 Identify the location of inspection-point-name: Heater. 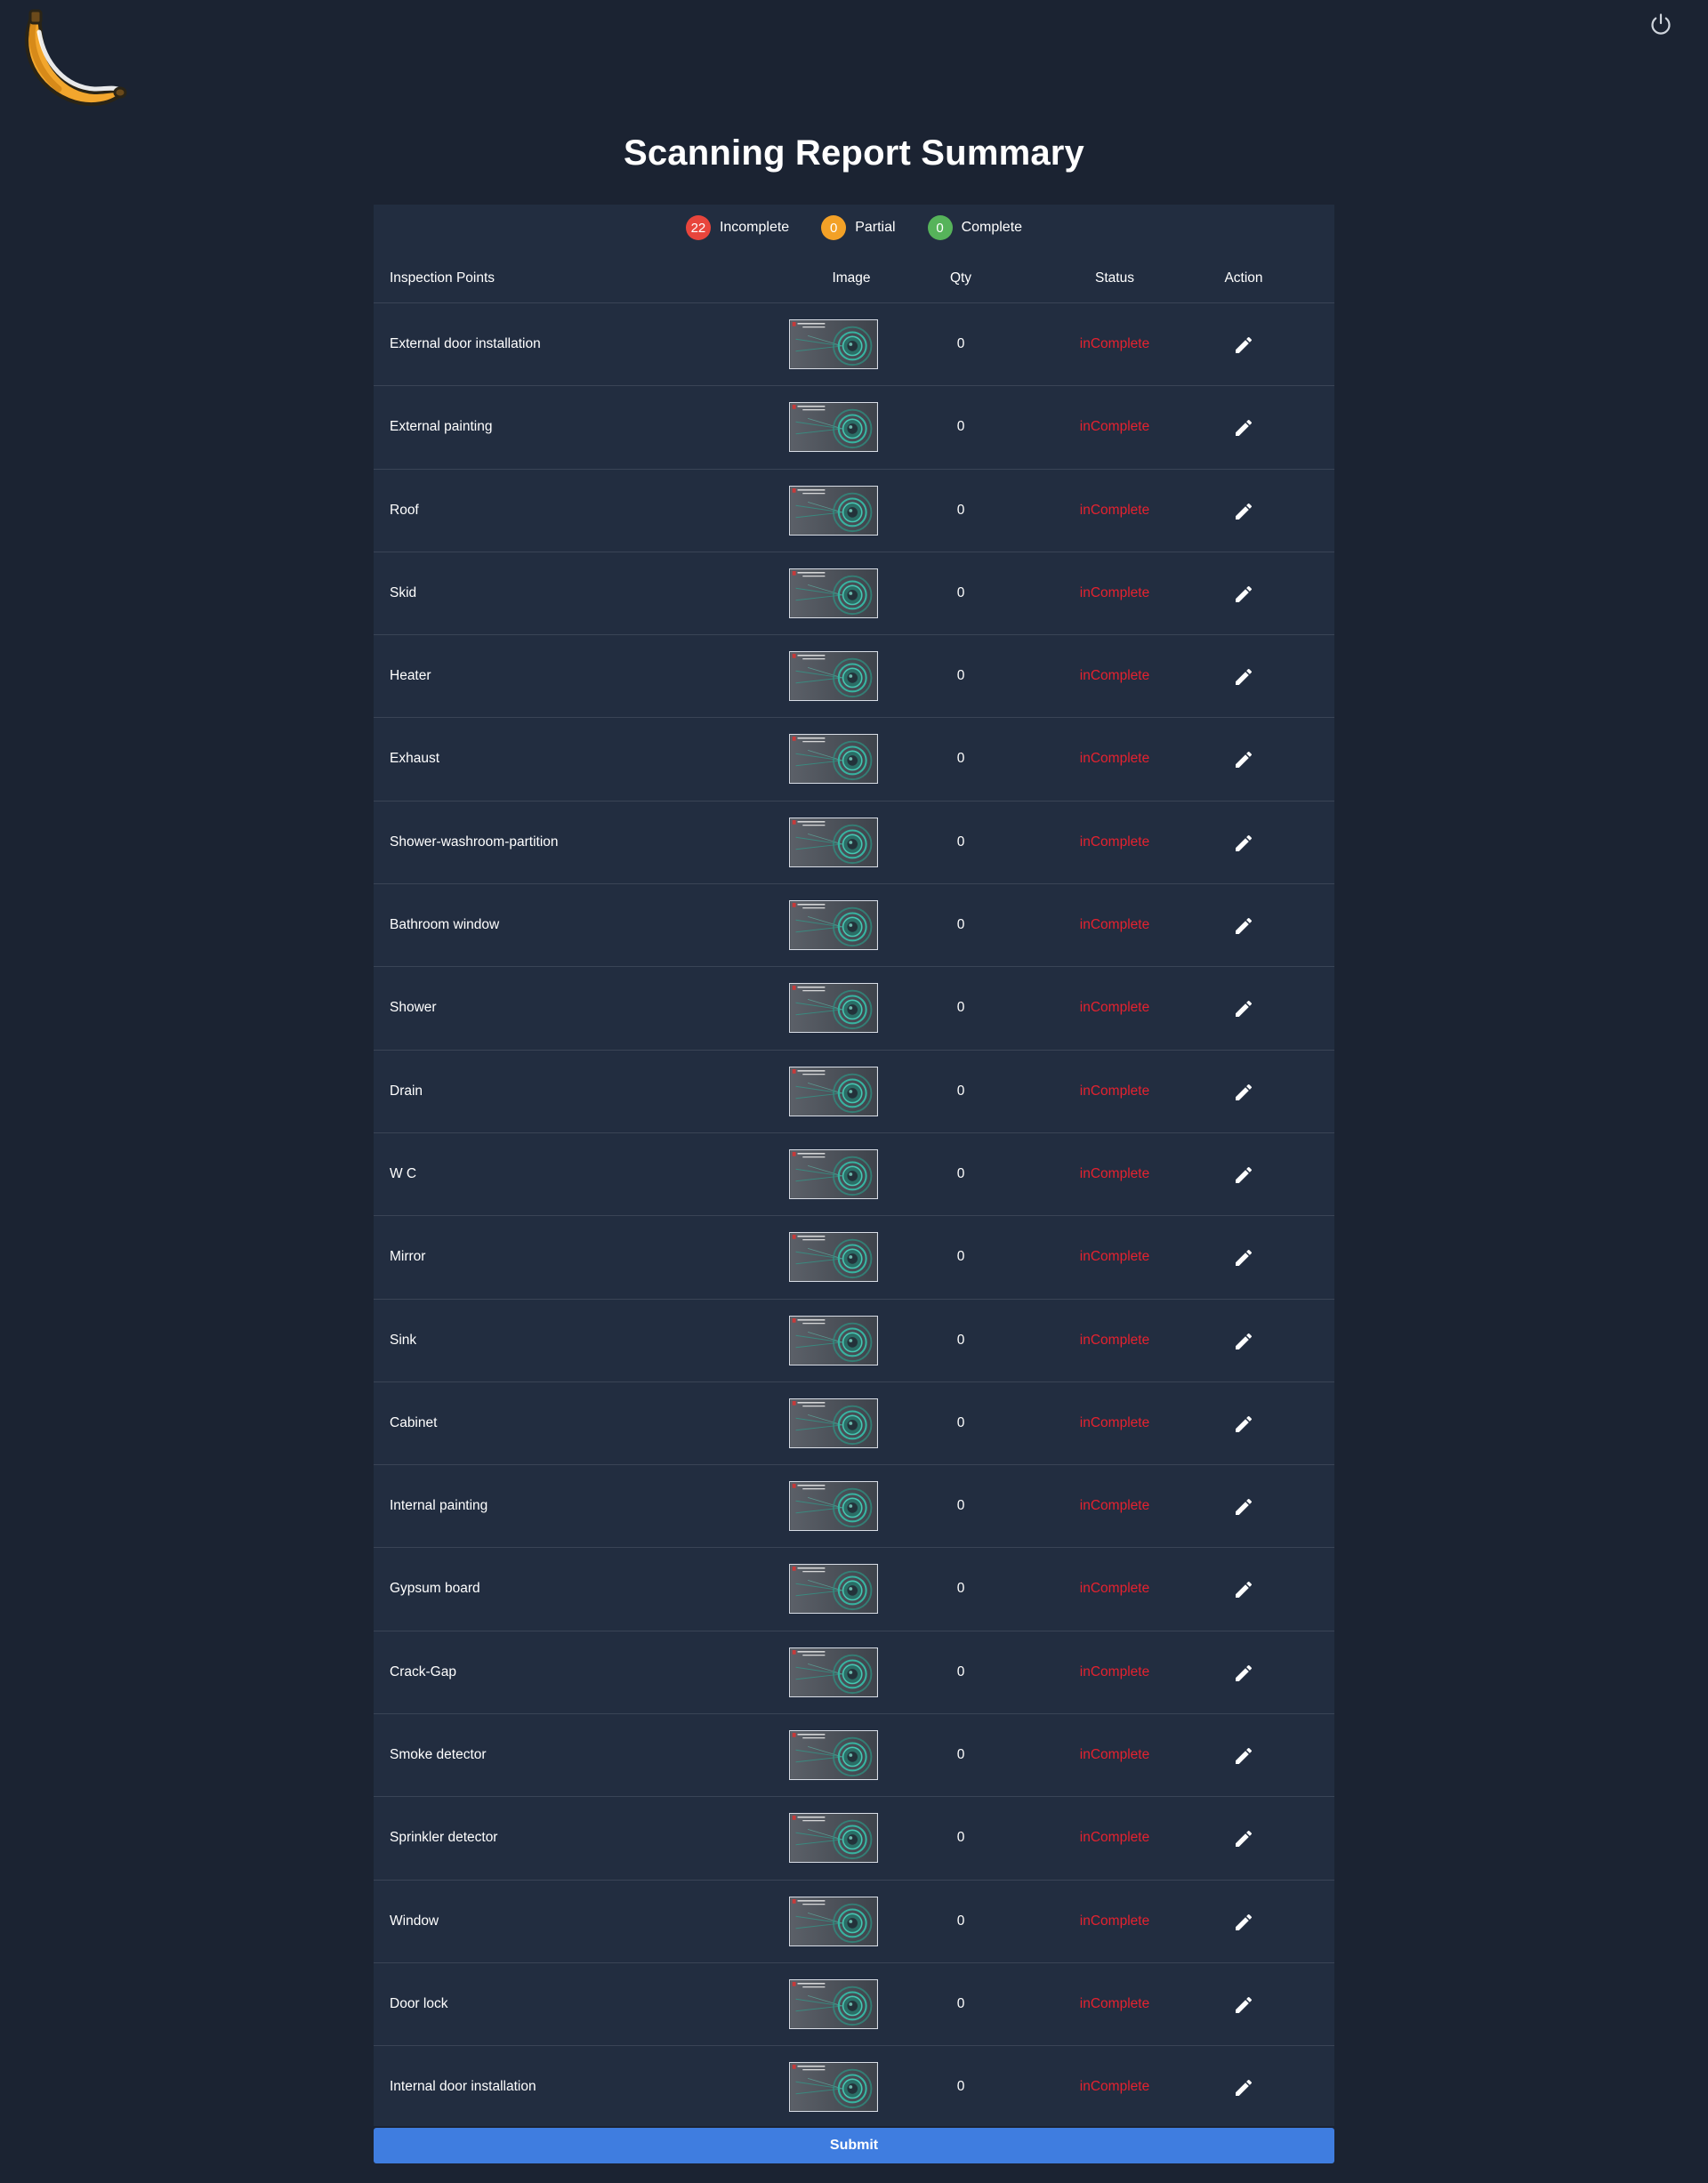
(410, 676).